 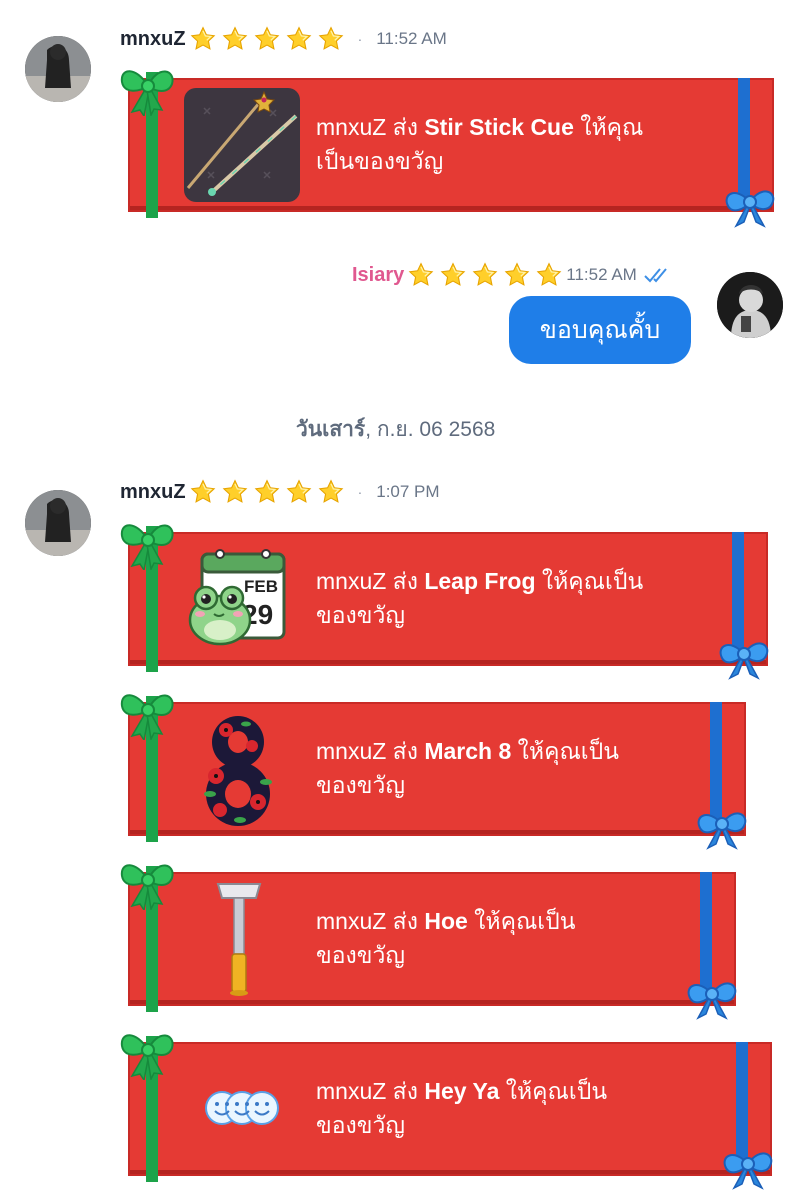 I want to click on sender-row: Isiary 11:52 AM, so click(x=511, y=275).